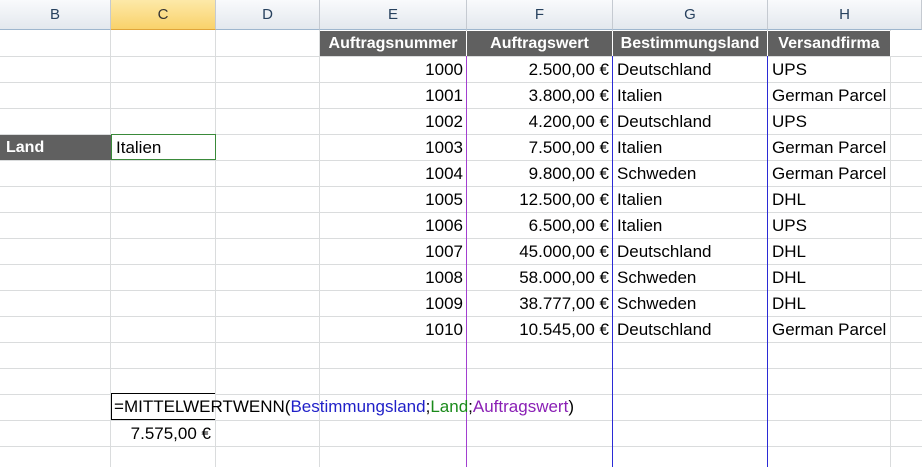 The width and height of the screenshot is (922, 467). I want to click on formula-arg-land: Land, so click(449, 406).